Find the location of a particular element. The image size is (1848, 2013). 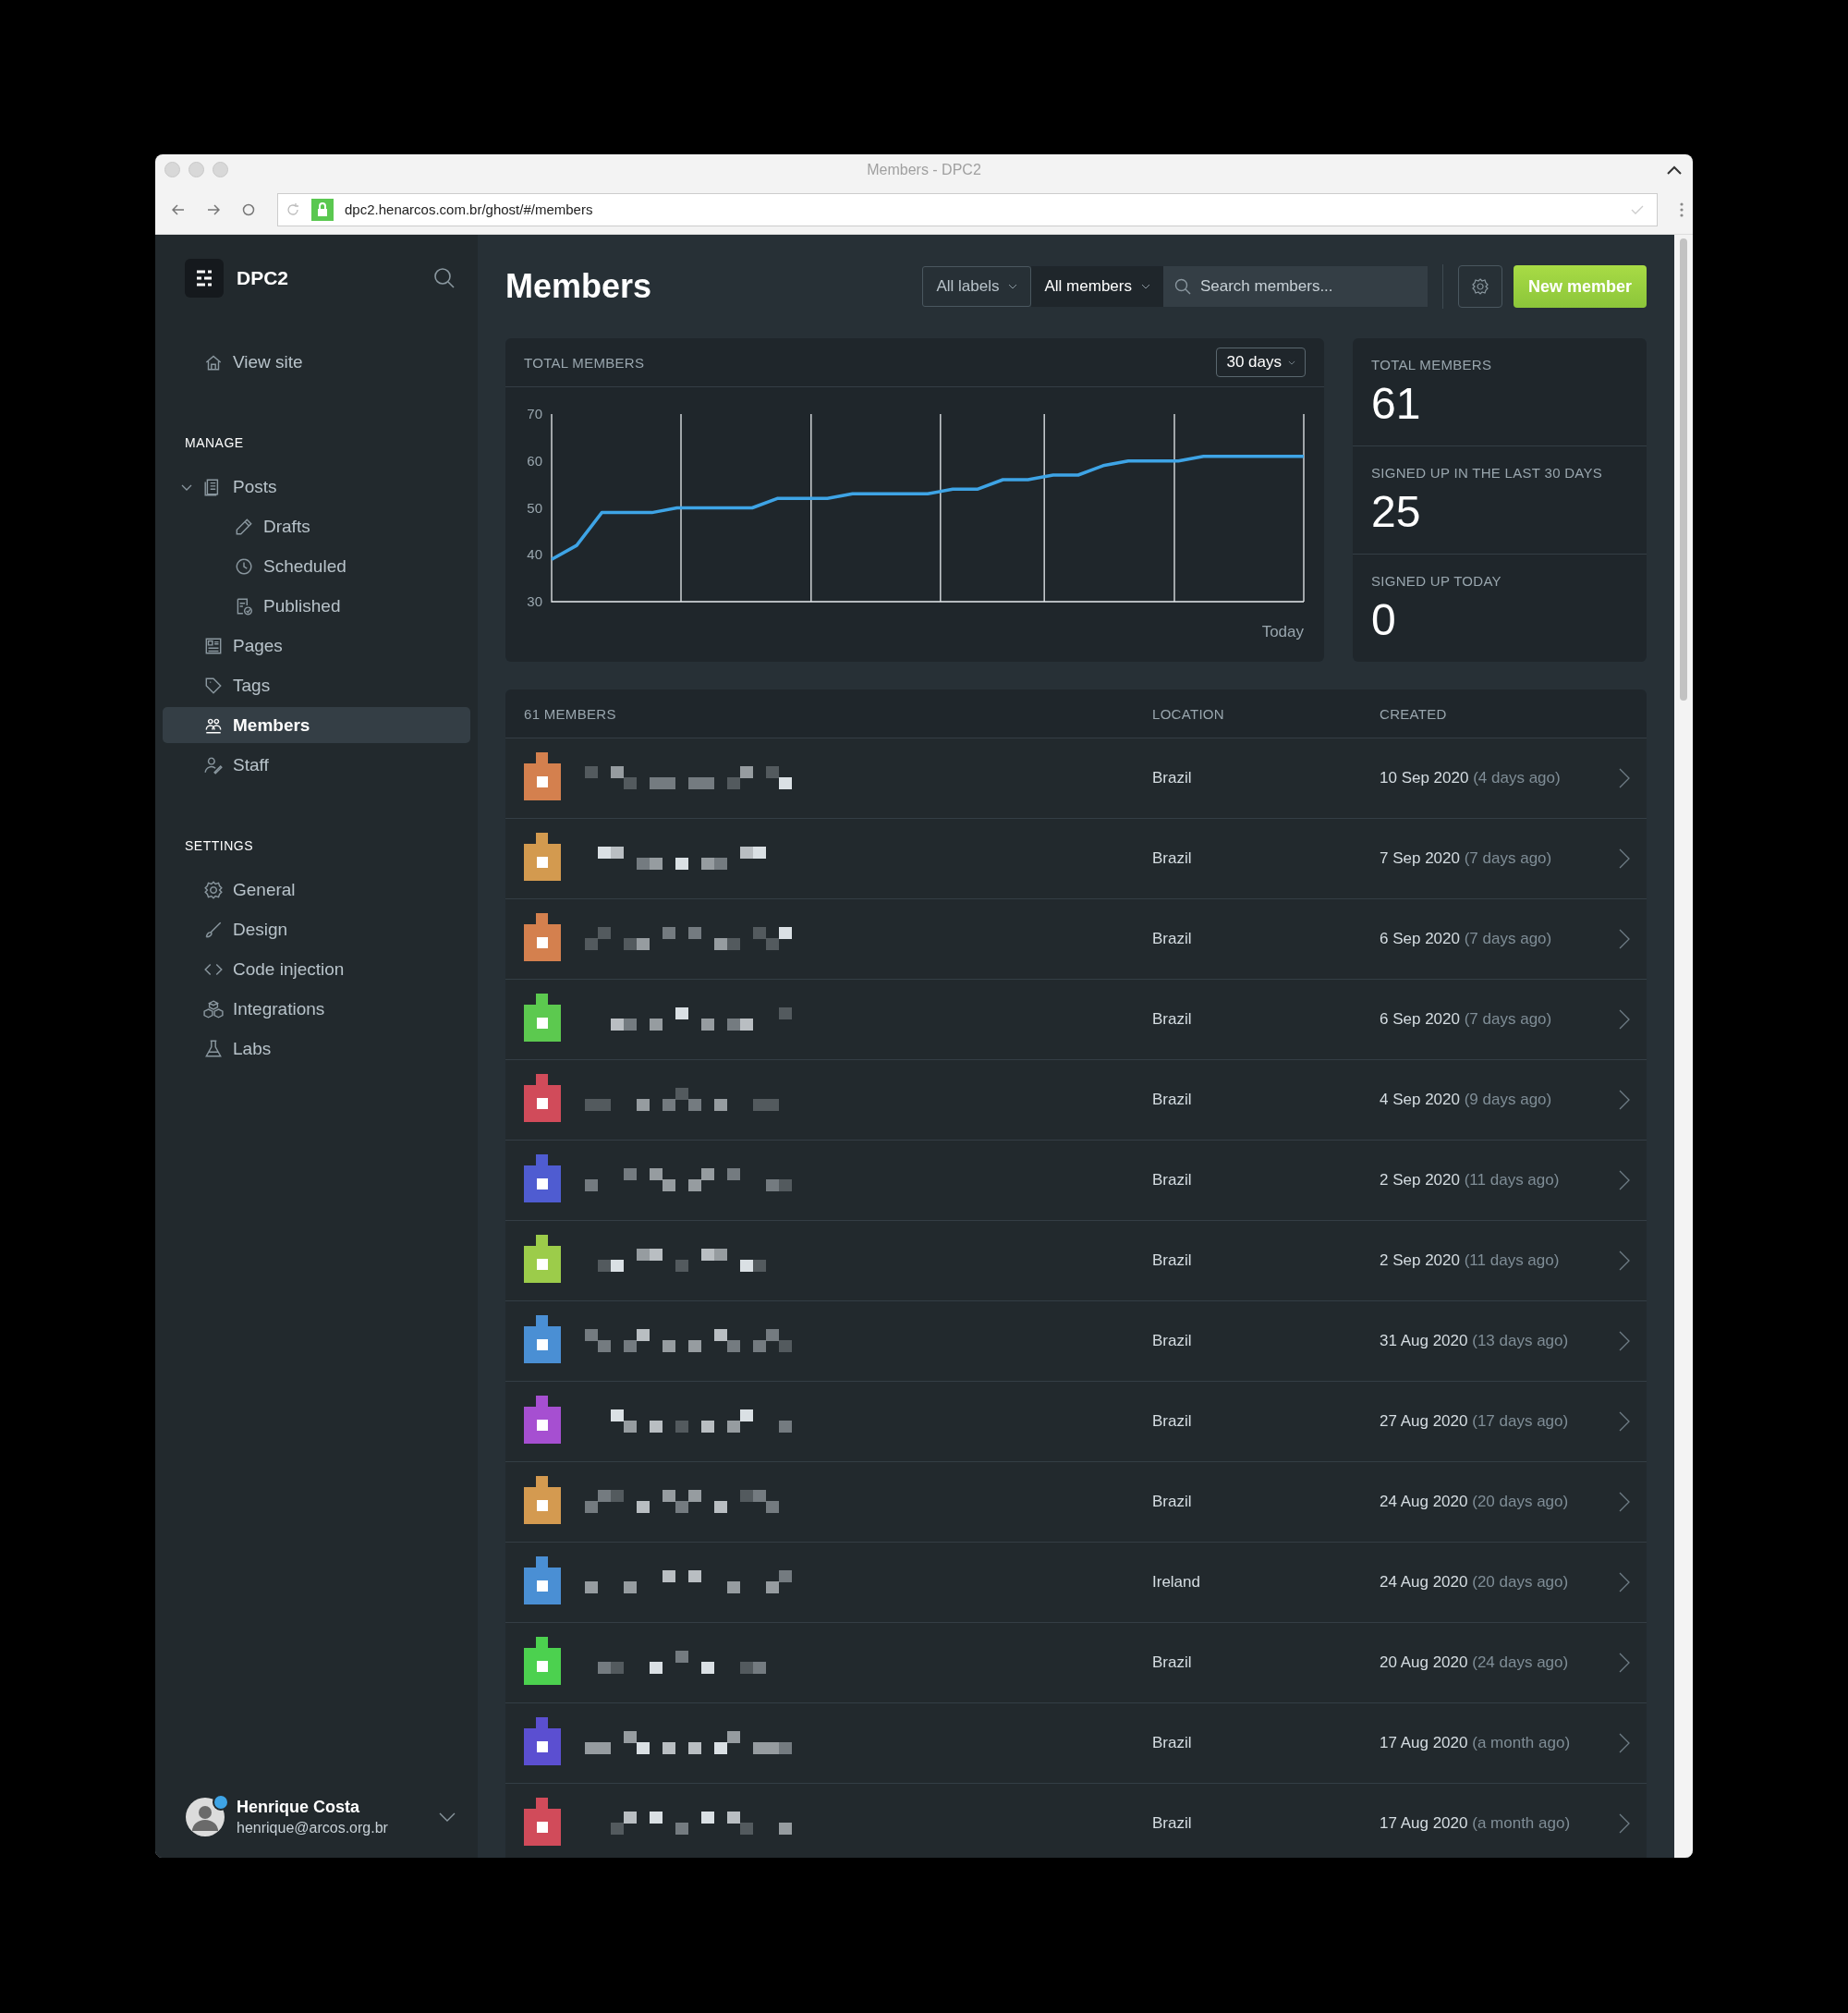

stat-value: 0 is located at coordinates (1384, 619).